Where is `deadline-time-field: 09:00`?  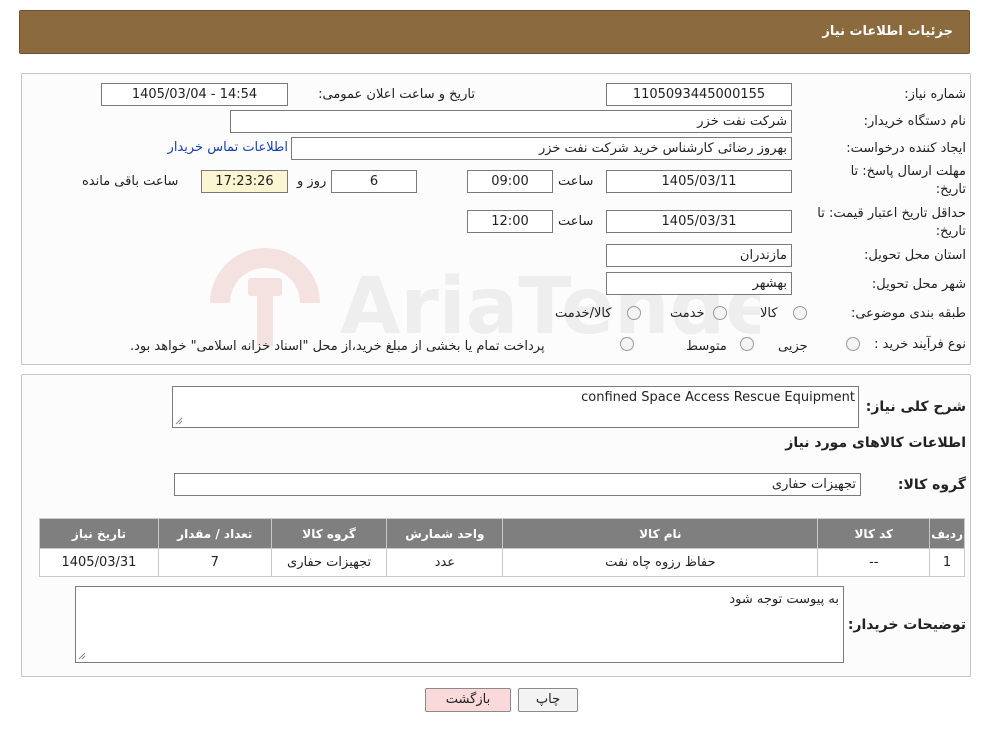
deadline-time-field: 09:00 is located at coordinates (510, 181).